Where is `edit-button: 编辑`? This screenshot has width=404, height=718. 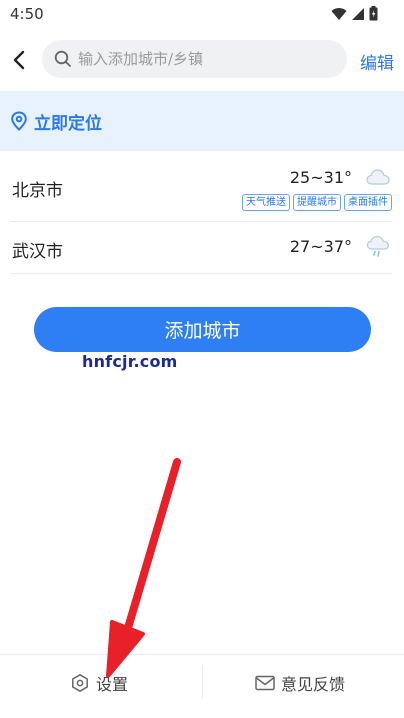 edit-button: 编辑 is located at coordinates (377, 61).